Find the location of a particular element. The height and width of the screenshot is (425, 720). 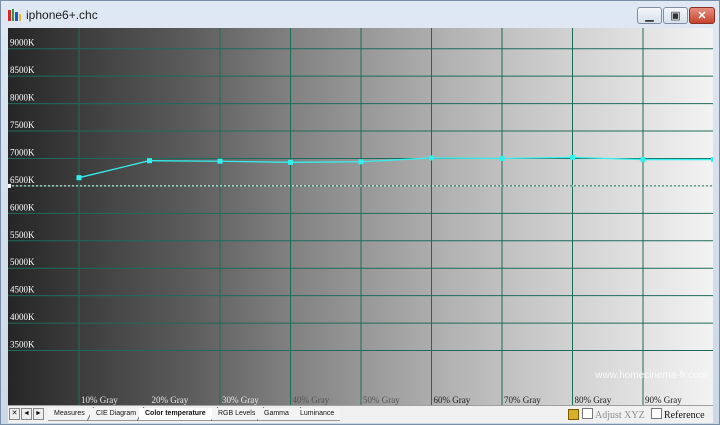

reference-checkbox is located at coordinates (656, 413).